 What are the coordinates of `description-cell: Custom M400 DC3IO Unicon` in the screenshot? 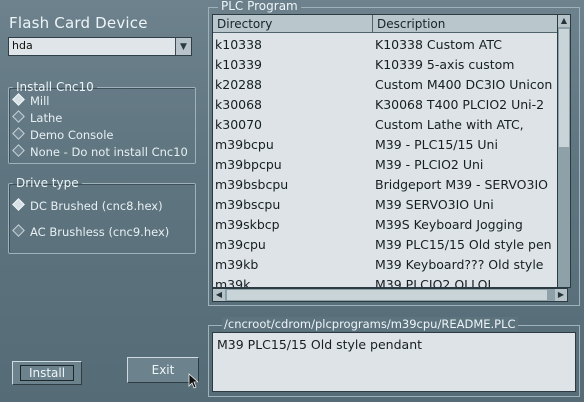 It's located at (464, 84).